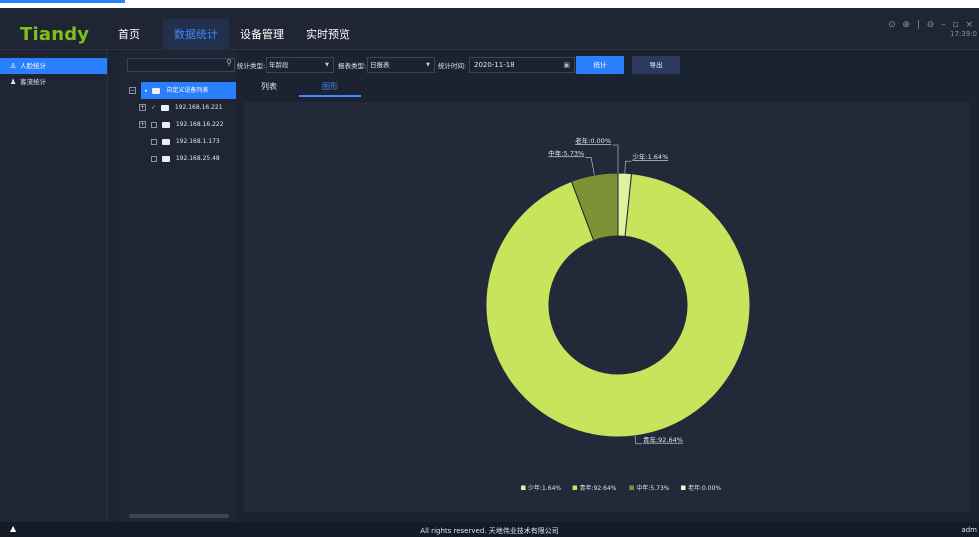 The height and width of the screenshot is (537, 979). I want to click on tree-node-label: 192.168.1.173, so click(197, 141).